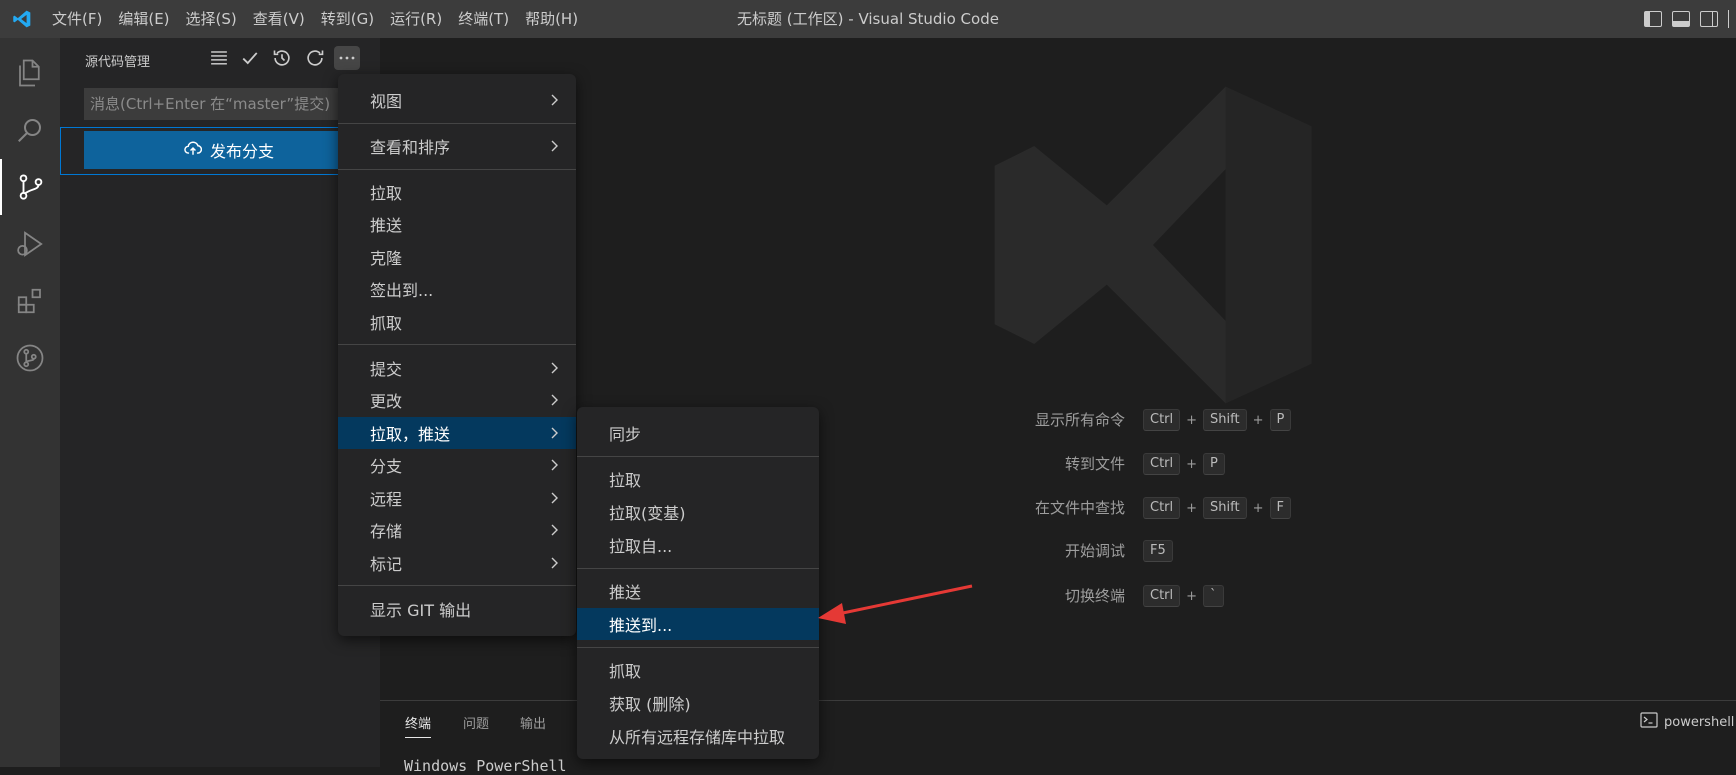 This screenshot has width=1736, height=775. What do you see at coordinates (476, 722) in the screenshot?
I see `tab-problems: 问题` at bounding box center [476, 722].